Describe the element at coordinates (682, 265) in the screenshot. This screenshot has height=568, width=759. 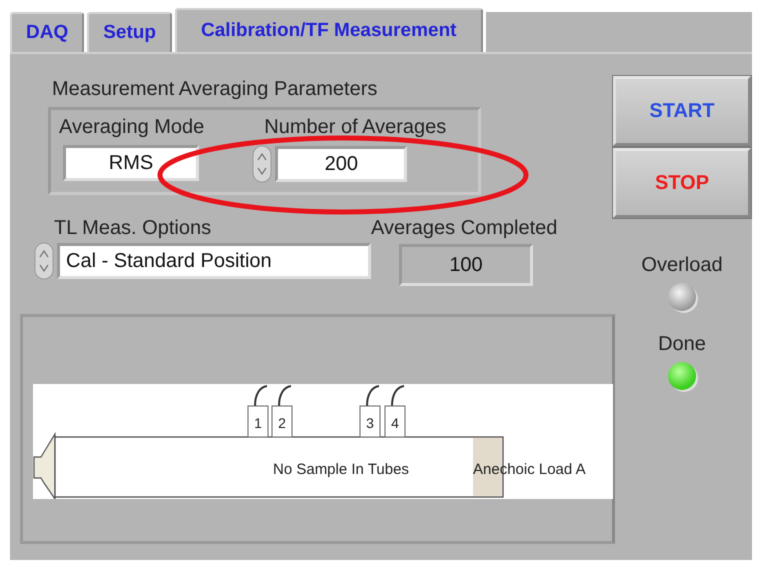
I see `indicator-label: Overload` at that location.